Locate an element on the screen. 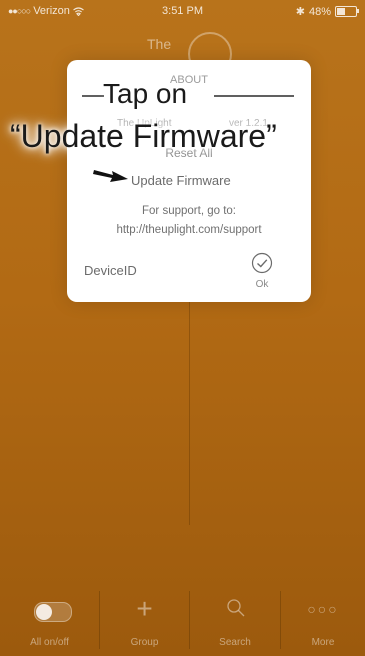 The height and width of the screenshot is (656, 365). bluetooth-icon: ✱ is located at coordinates (300, 12).